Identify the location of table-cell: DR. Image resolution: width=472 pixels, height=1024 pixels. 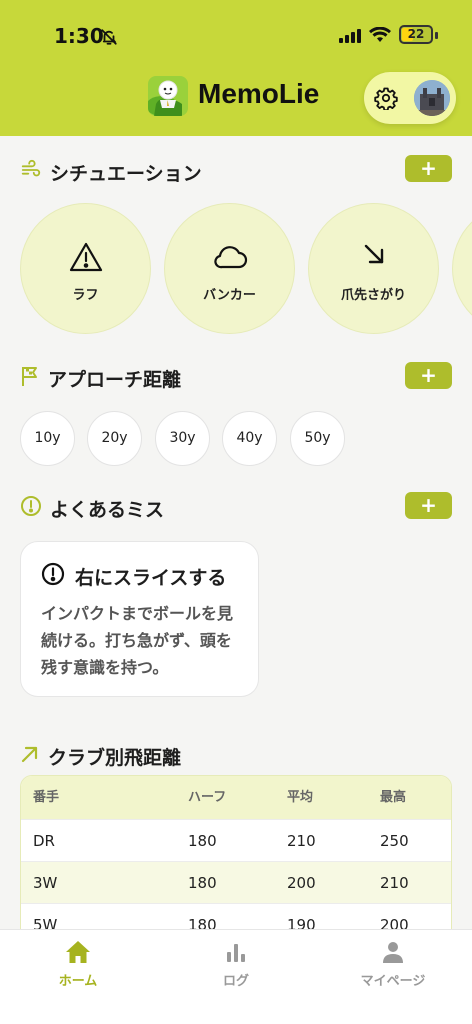
(44, 841).